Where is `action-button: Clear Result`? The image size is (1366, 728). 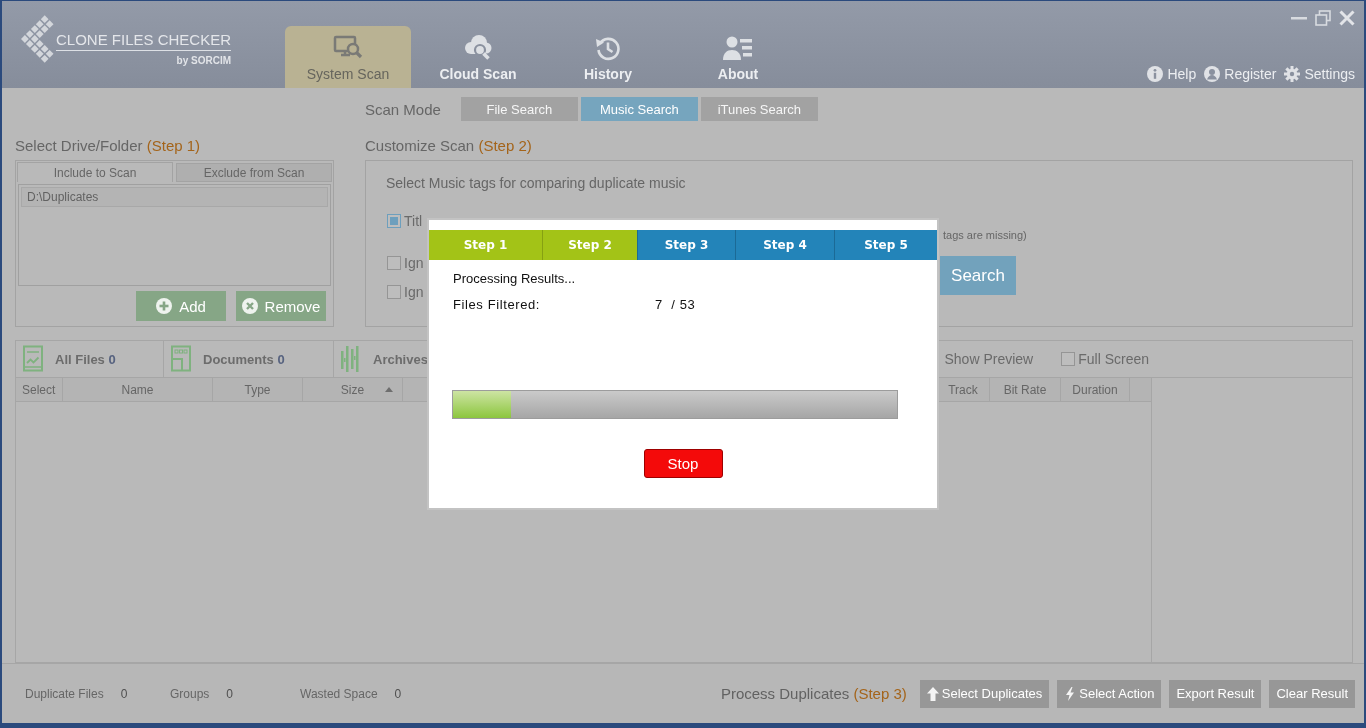 action-button: Clear Result is located at coordinates (1312, 693).